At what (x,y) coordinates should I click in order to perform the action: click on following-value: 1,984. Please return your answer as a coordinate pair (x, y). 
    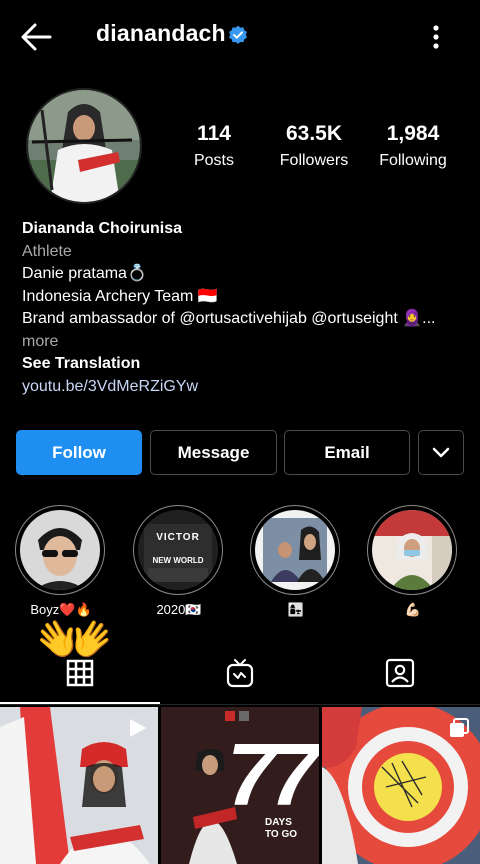
    Looking at the image, I should click on (413, 133).